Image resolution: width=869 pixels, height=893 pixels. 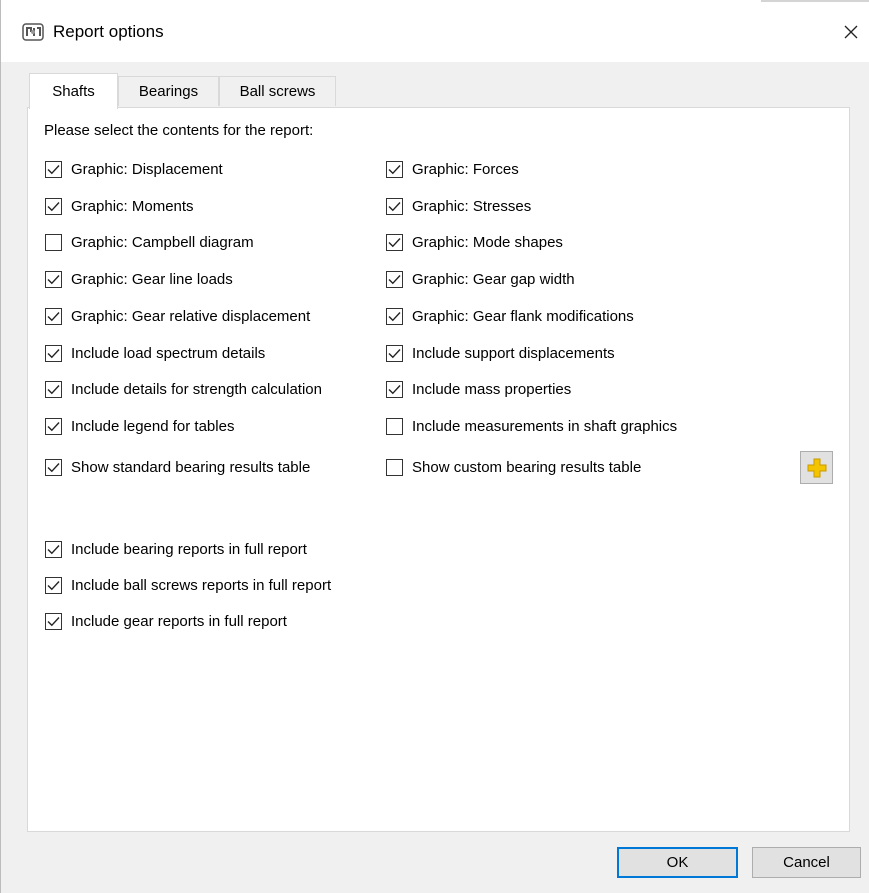 What do you see at coordinates (472, 206) in the screenshot?
I see `checkbox-label: Graphic: Stresses` at bounding box center [472, 206].